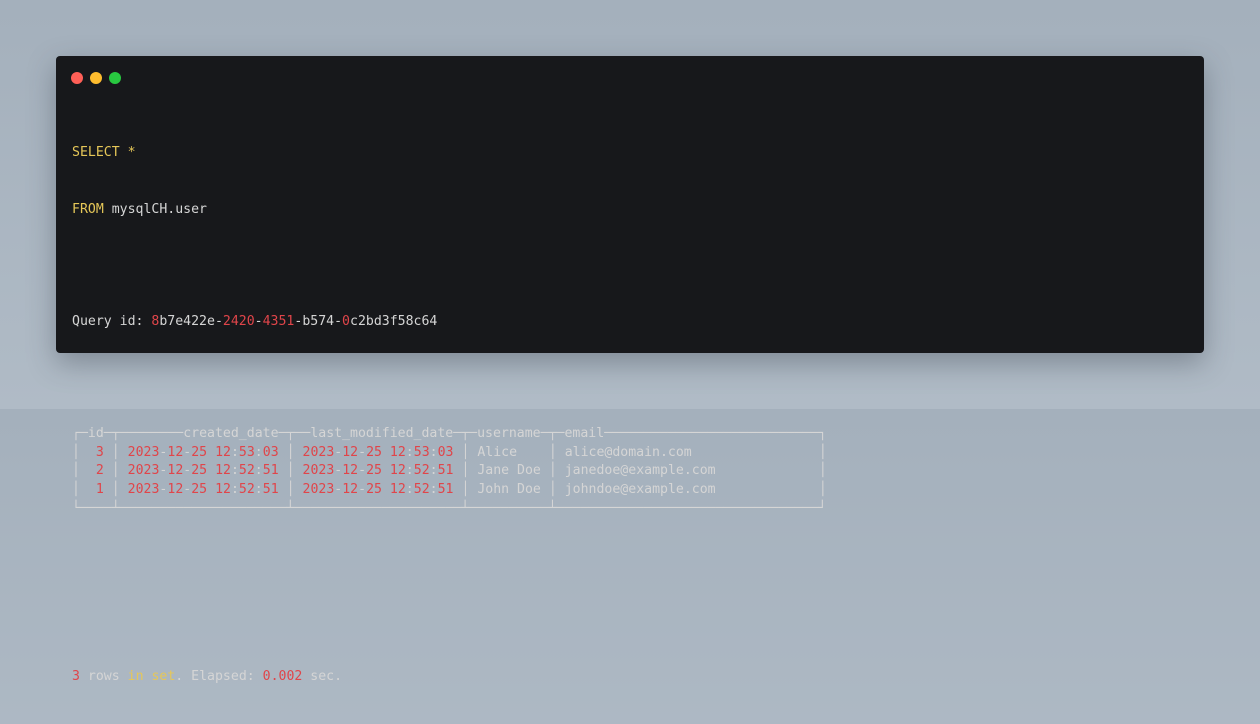 The height and width of the screenshot is (724, 1260). Describe the element at coordinates (231, 433) in the screenshot. I see `column-header-created-date: created_date` at that location.